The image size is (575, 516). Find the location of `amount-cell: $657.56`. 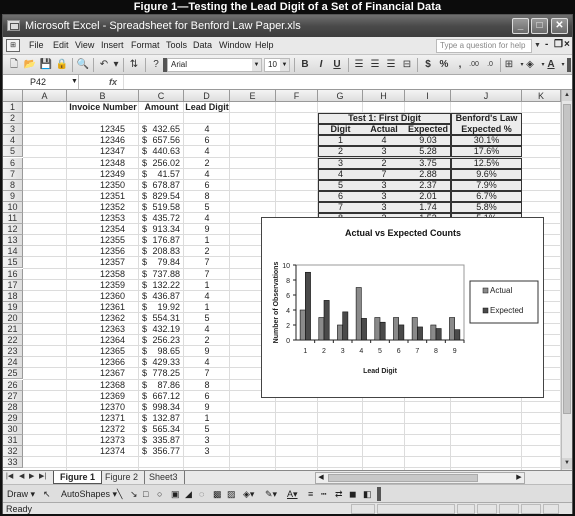

amount-cell: $657.56 is located at coordinates (159, 140).